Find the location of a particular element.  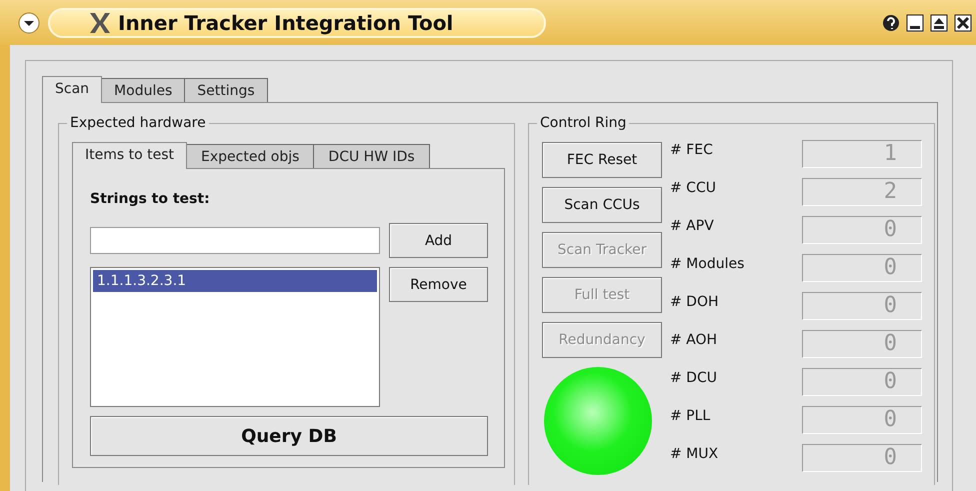

tab: Scan is located at coordinates (72, 89).